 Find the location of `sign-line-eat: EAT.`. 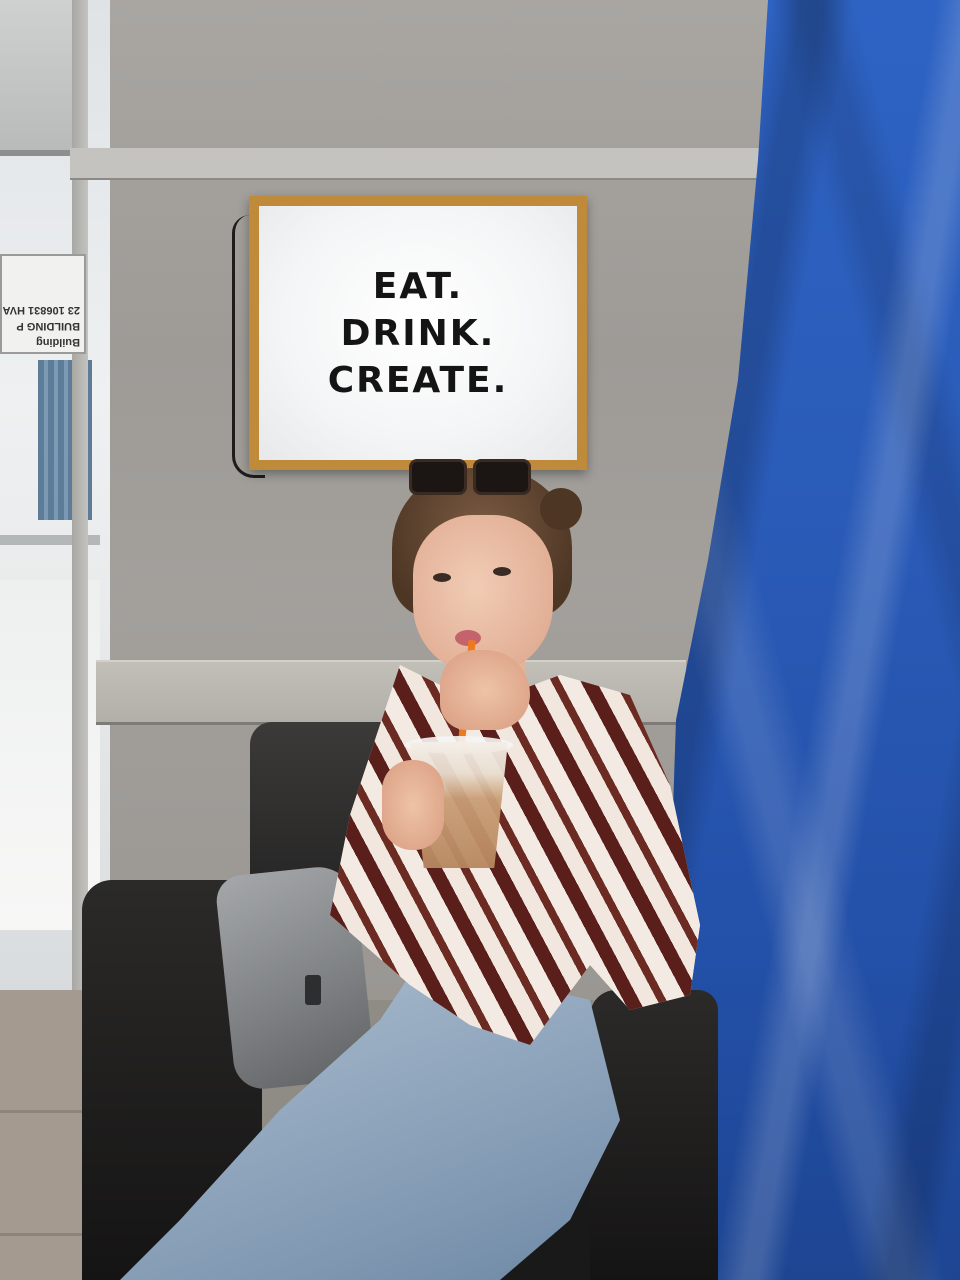

sign-line-eat: EAT. is located at coordinates (418, 286).